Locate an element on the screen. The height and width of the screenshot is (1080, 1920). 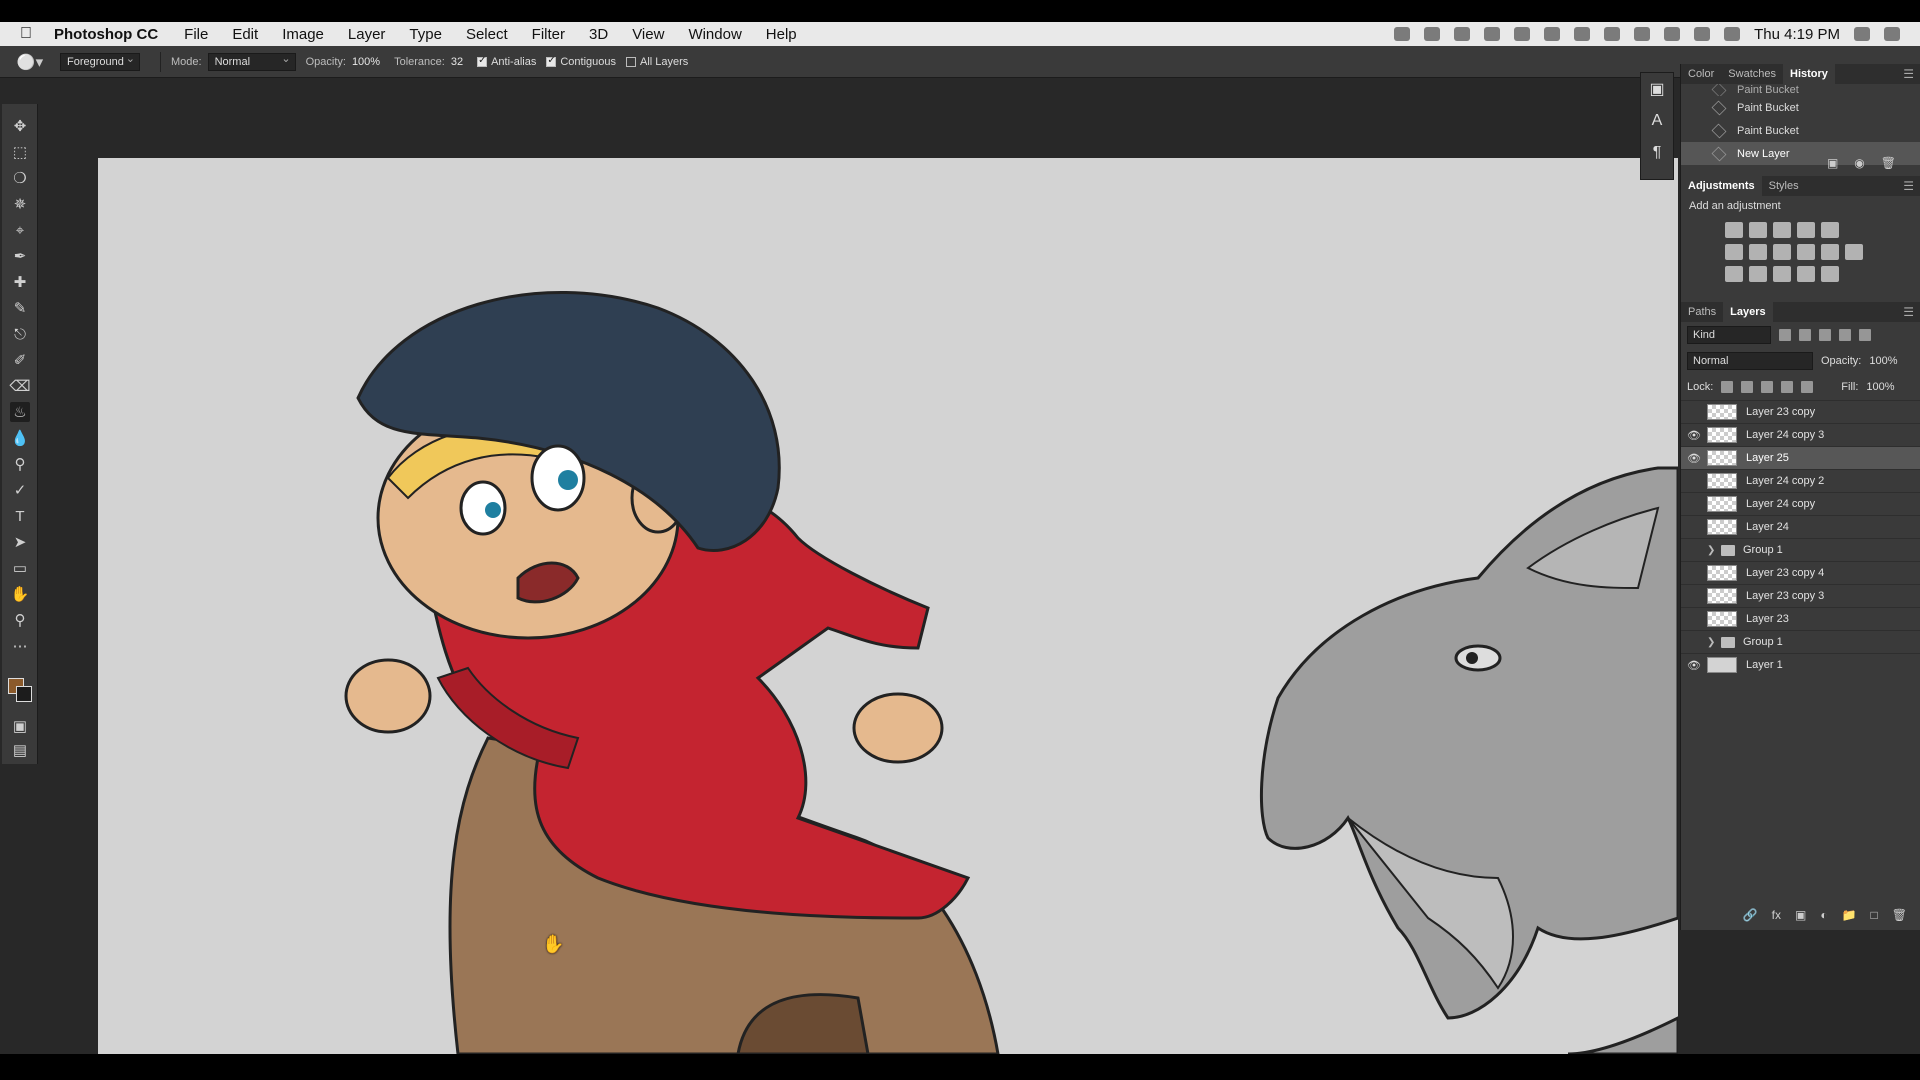
layer-row: Layer 23 copy 4 is located at coordinates (1800, 572).